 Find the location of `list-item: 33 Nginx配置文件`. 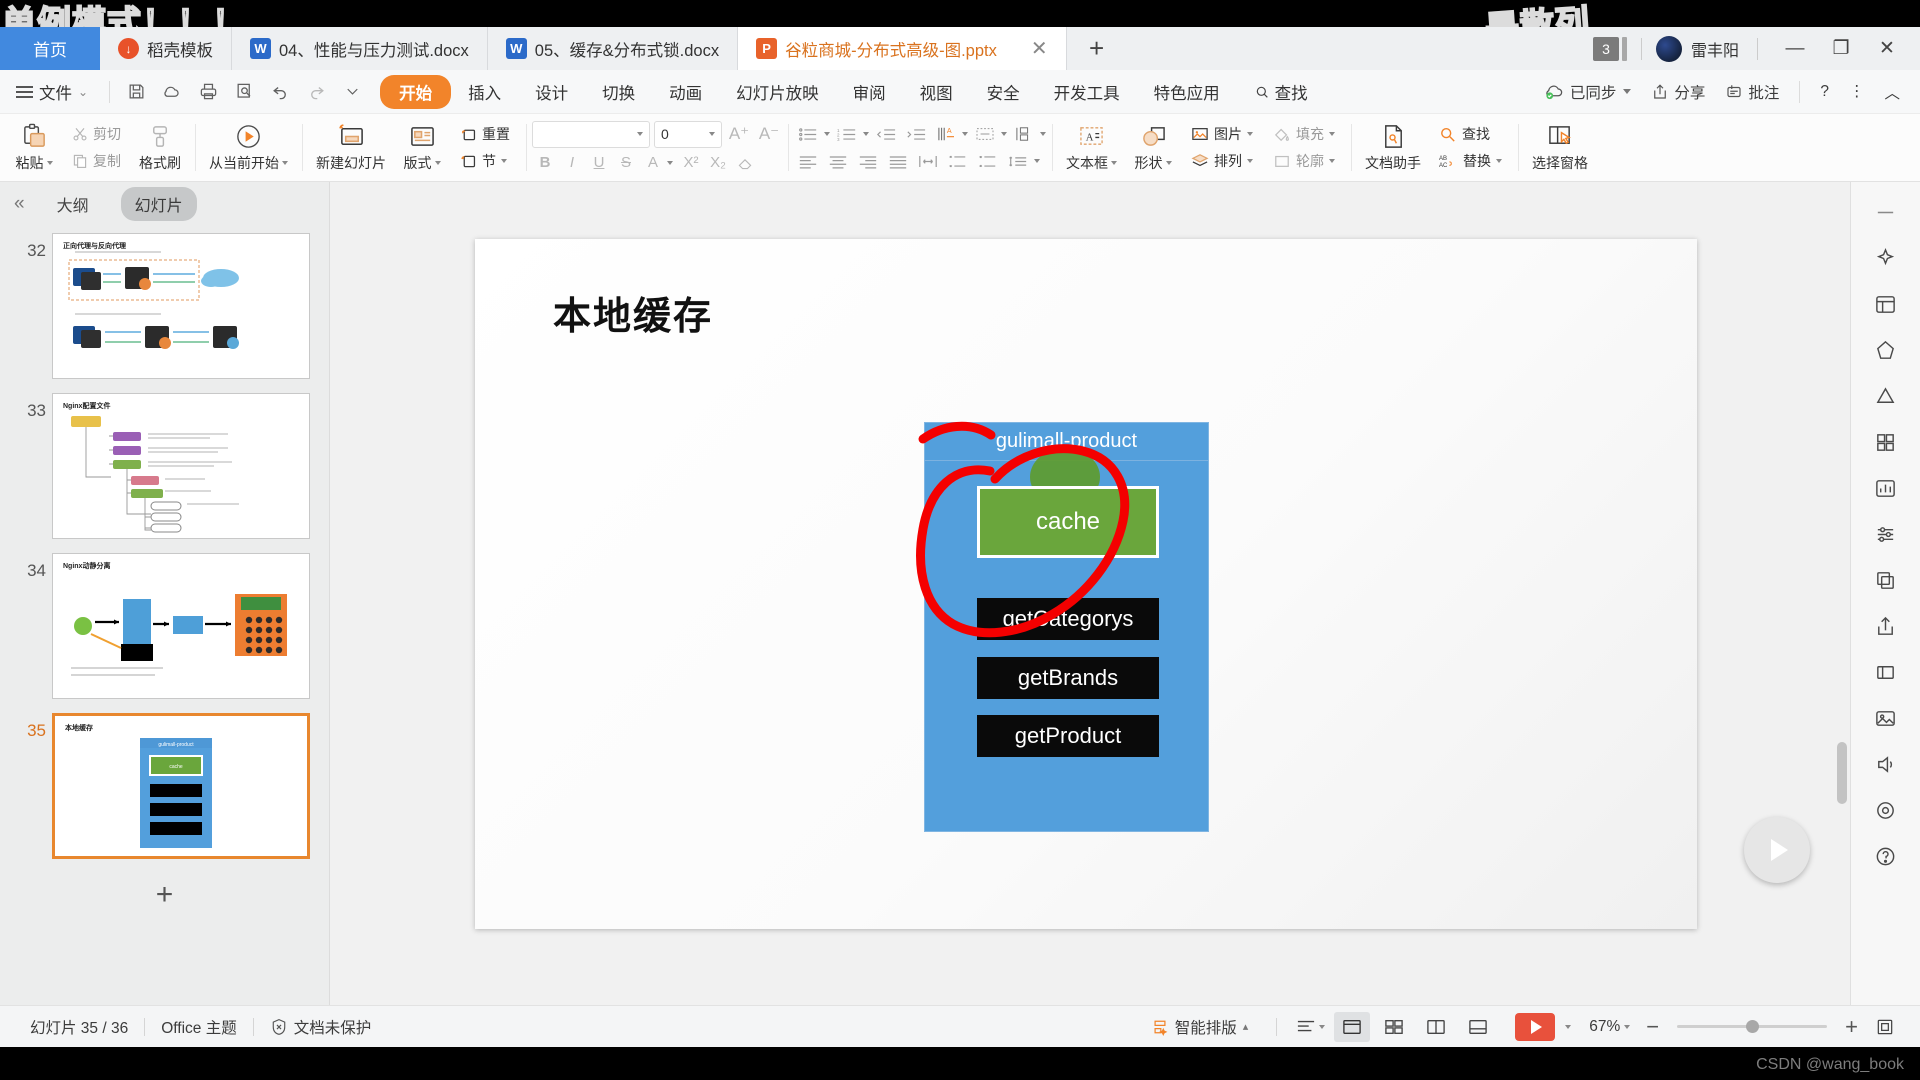

list-item: 33 Nginx配置文件 is located at coordinates (164, 466).